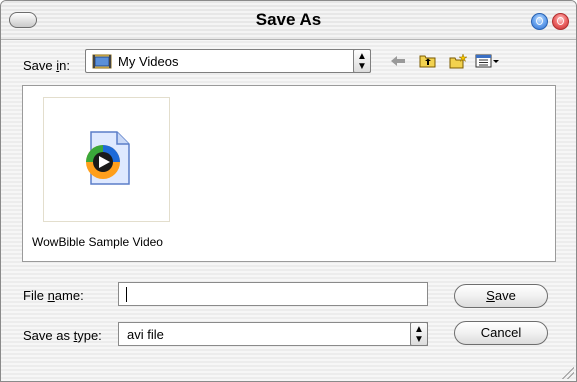 Image resolution: width=577 pixels, height=382 pixels. Describe the element at coordinates (53, 295) in the screenshot. I see `file-name-label: File name:` at that location.